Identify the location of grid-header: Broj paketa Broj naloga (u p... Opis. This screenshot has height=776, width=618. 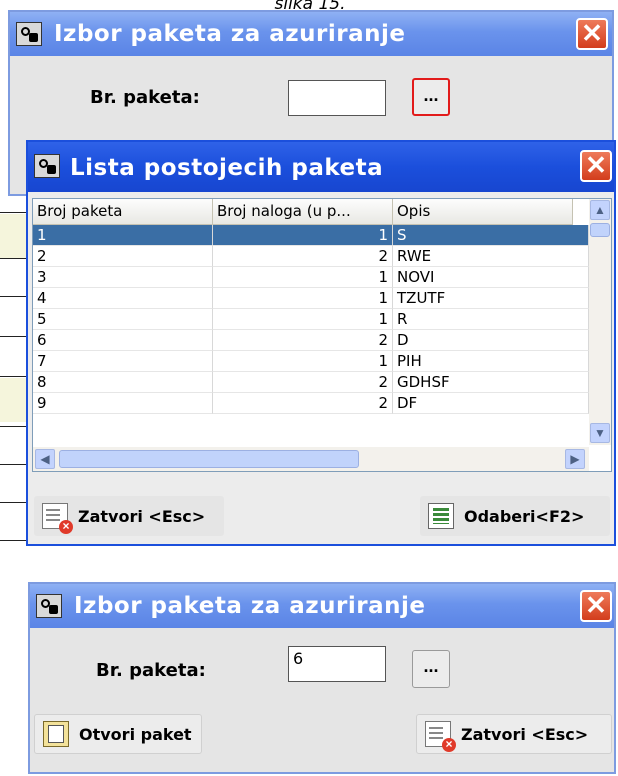
(303, 212).